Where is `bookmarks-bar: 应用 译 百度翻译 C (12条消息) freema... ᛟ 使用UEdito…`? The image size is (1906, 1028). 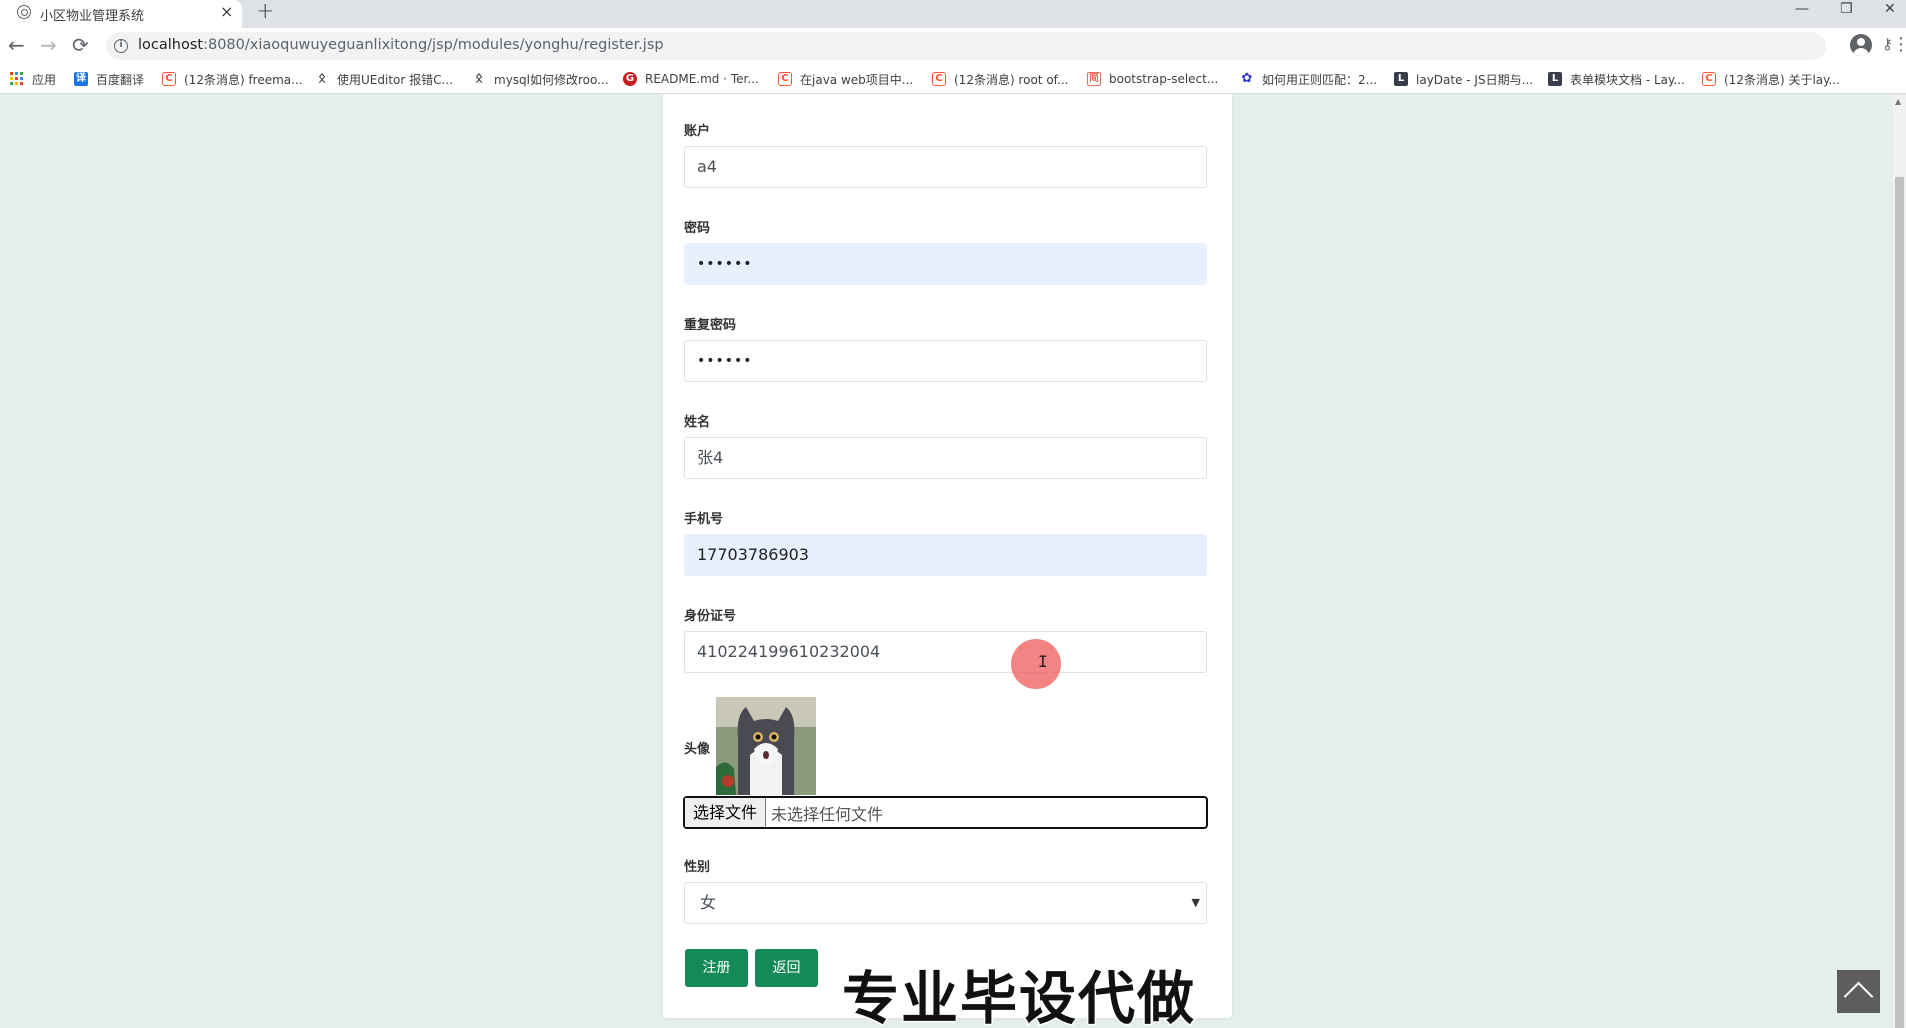 bookmarks-bar: 应用 译 百度翻译 C (12条消息) freema... ᛟ 使用UEdito… is located at coordinates (953, 79).